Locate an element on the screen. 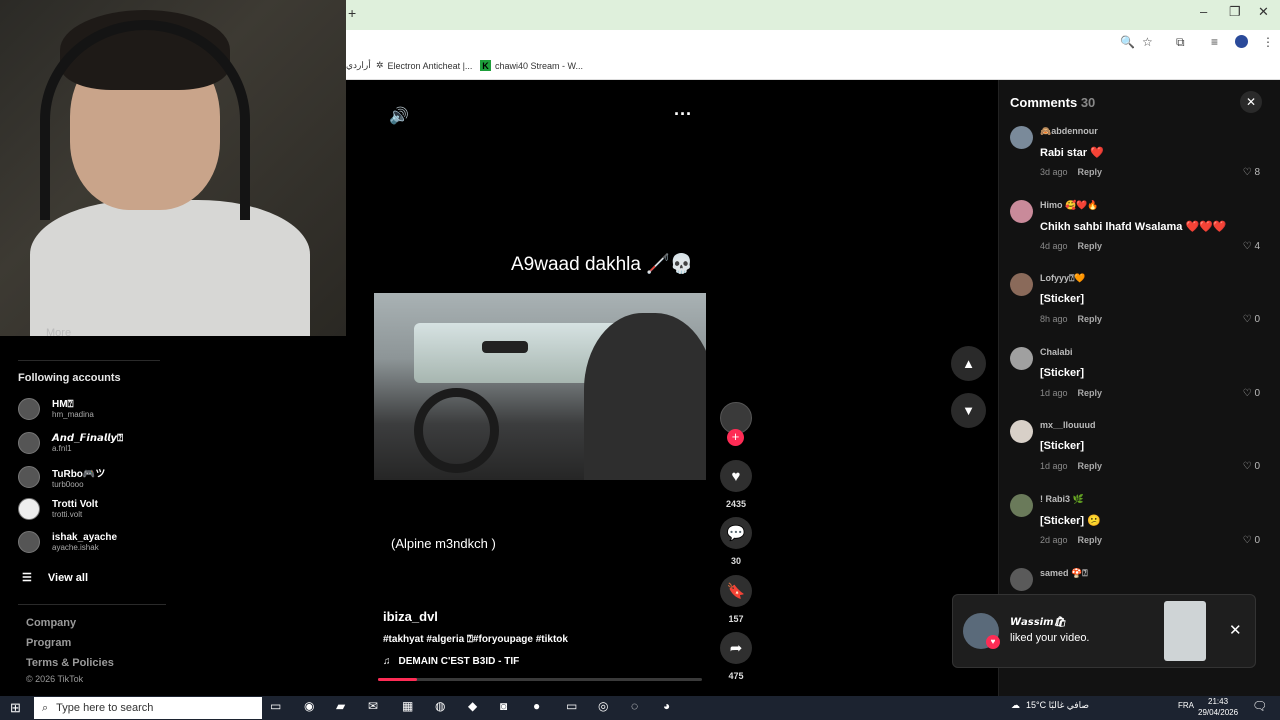 The width and height of the screenshot is (1280, 720). footer-link-company: Company is located at coordinates (51, 623).